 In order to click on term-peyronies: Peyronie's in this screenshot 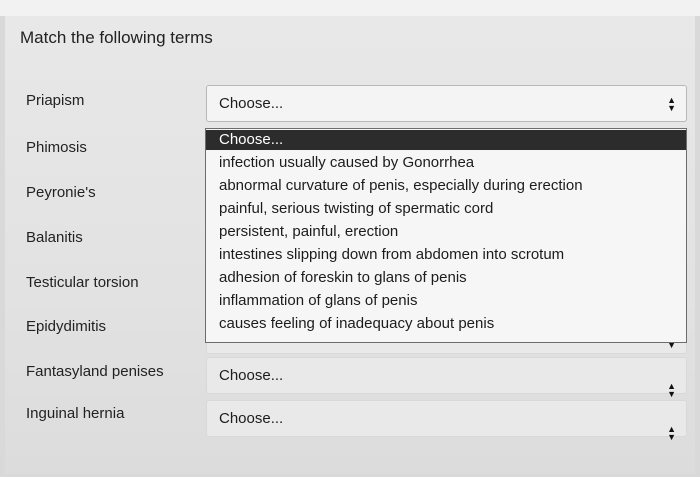, I will do `click(61, 192)`.